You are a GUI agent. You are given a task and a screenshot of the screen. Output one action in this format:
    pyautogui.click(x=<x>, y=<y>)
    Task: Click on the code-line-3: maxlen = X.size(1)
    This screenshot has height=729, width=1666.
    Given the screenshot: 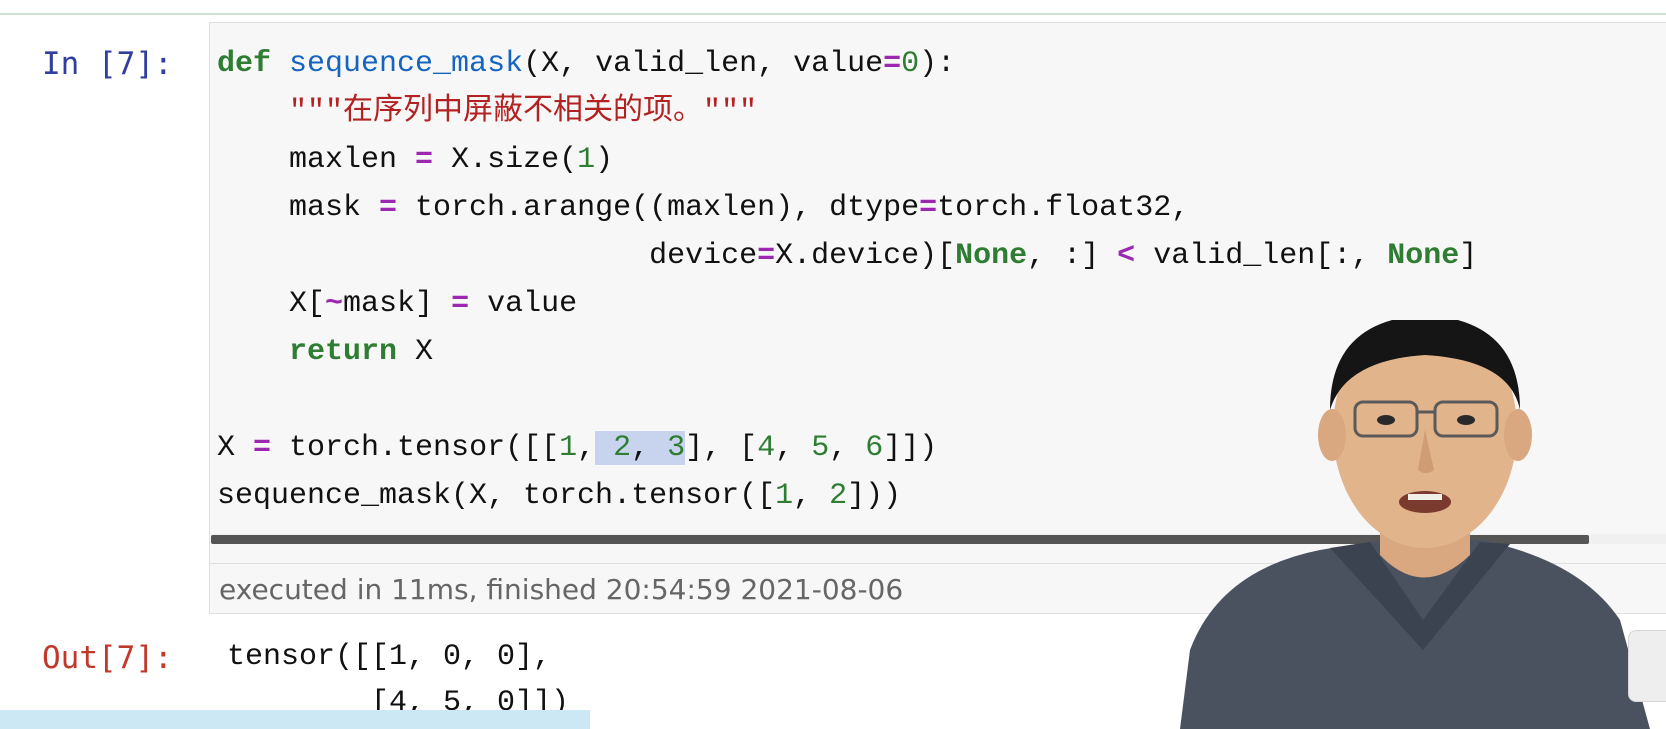 What is the action you would take?
    pyautogui.click(x=415, y=160)
    